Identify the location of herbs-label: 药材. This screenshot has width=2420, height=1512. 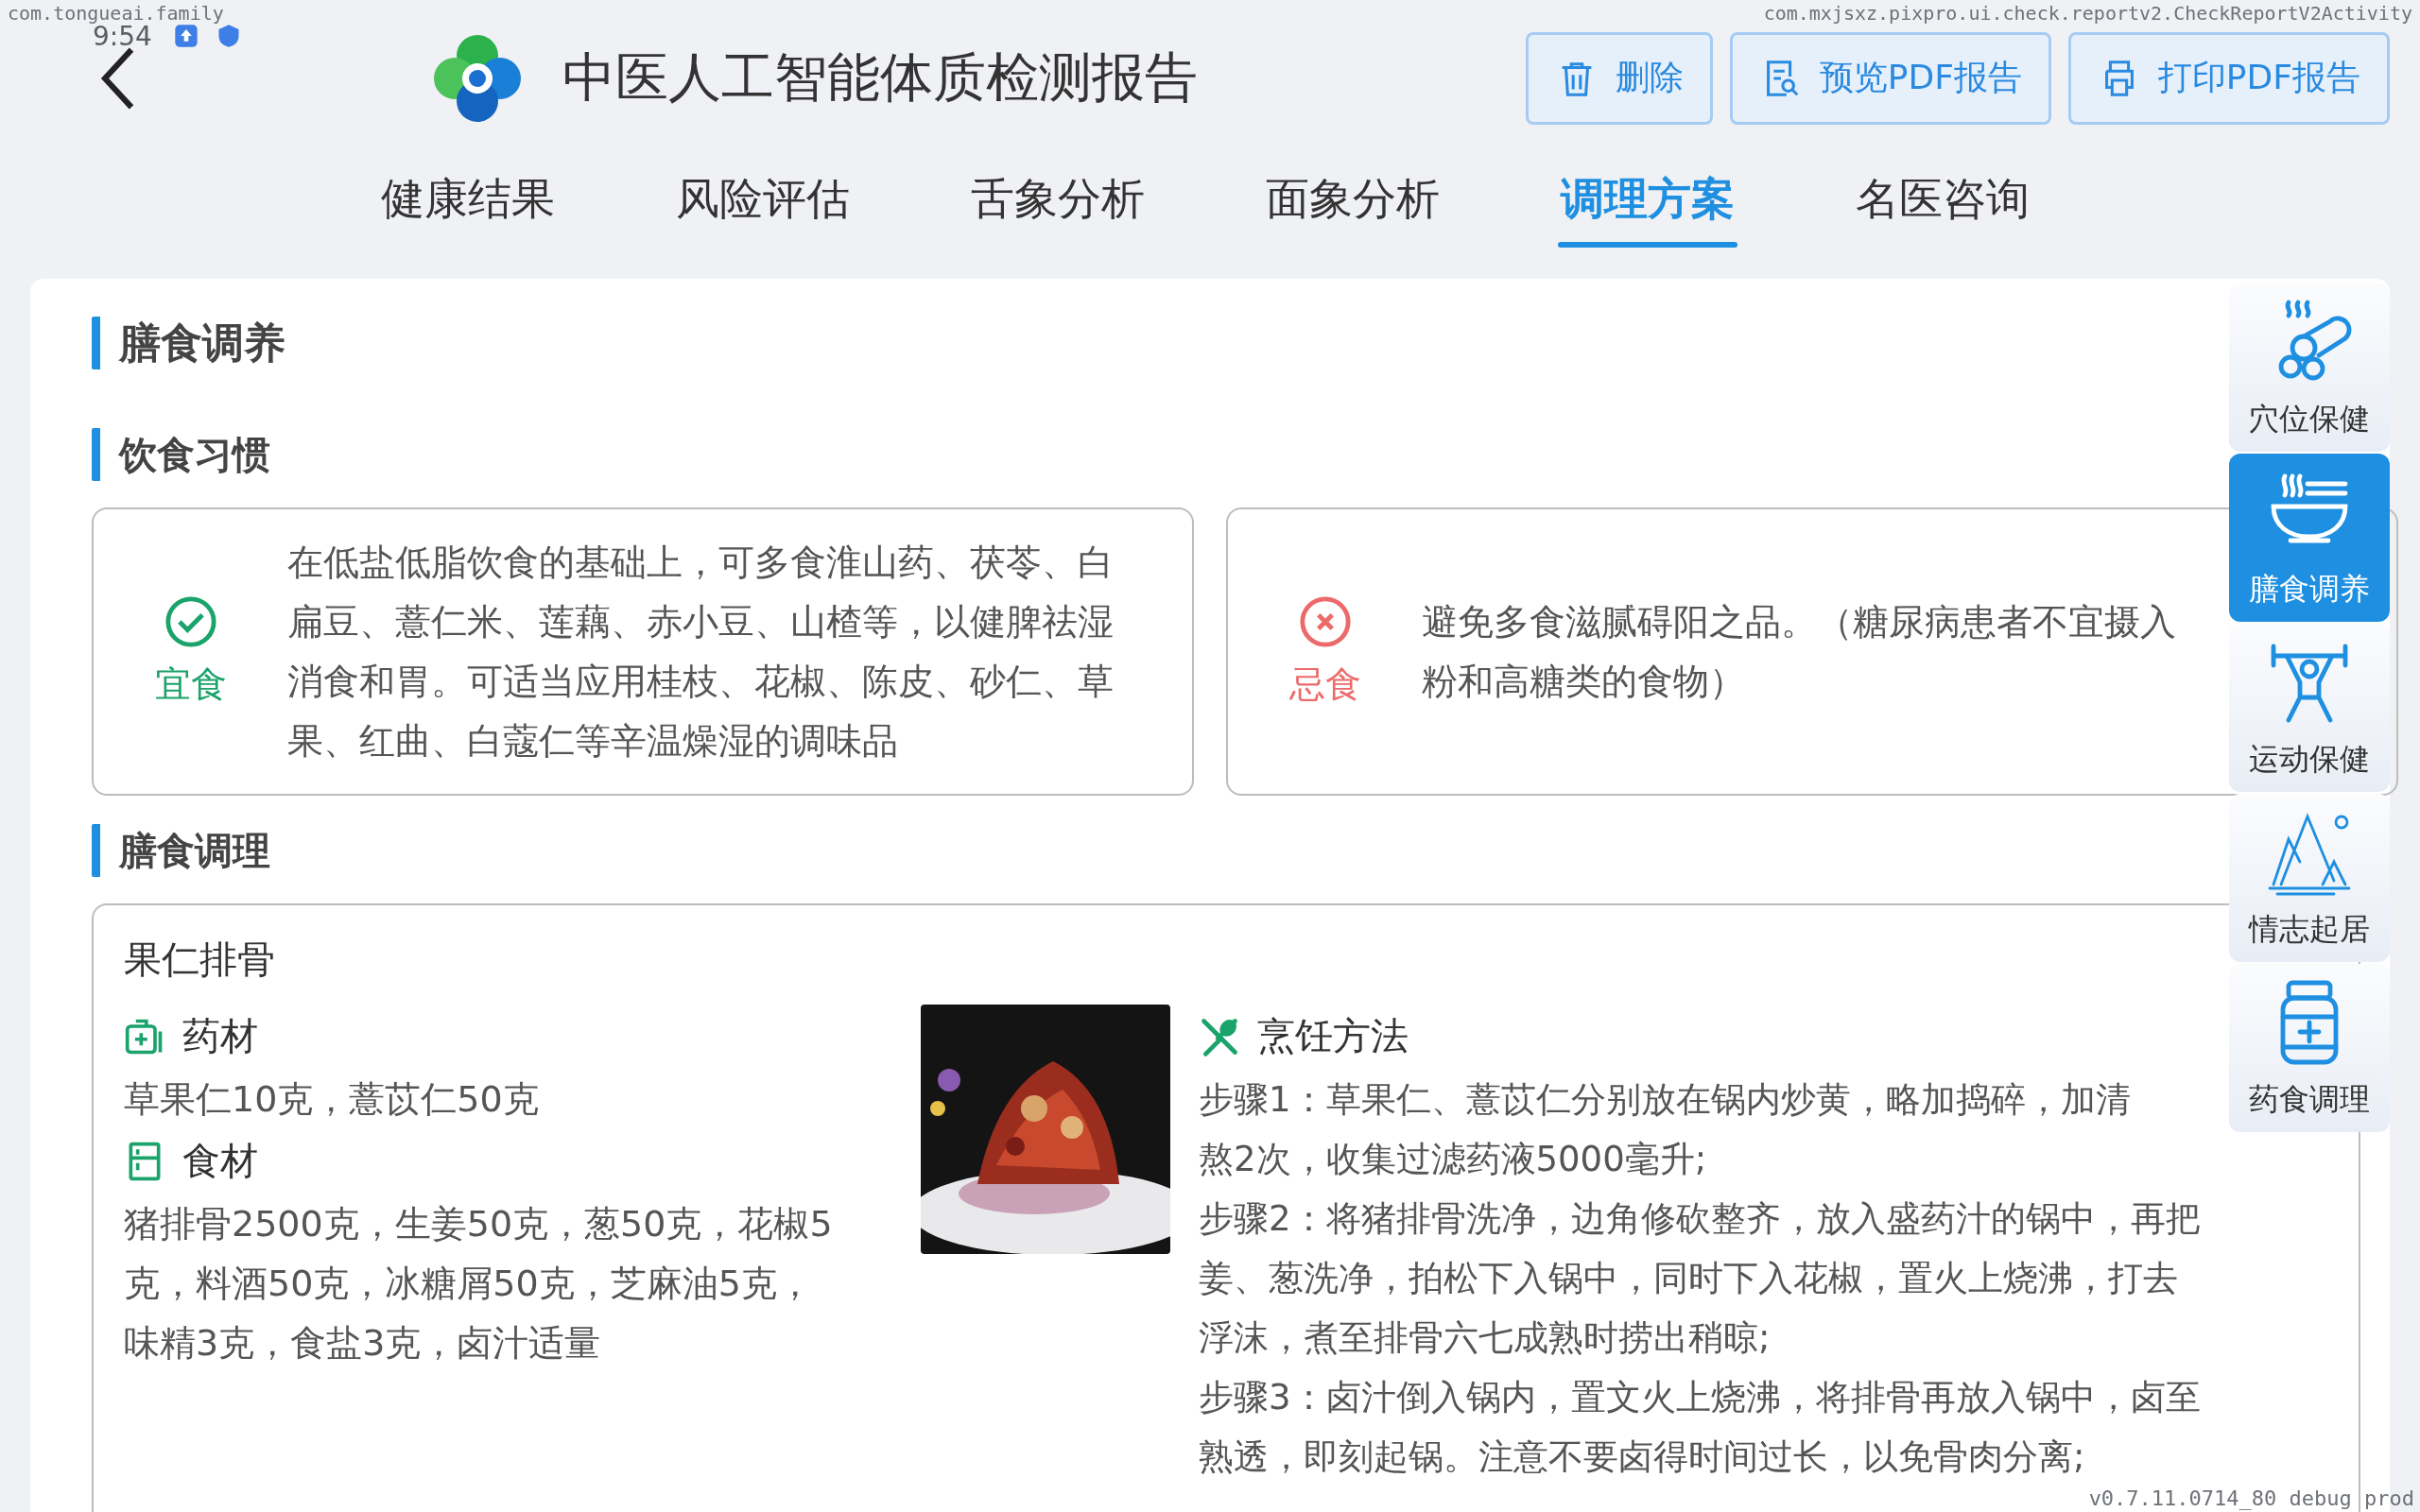
(220, 1036).